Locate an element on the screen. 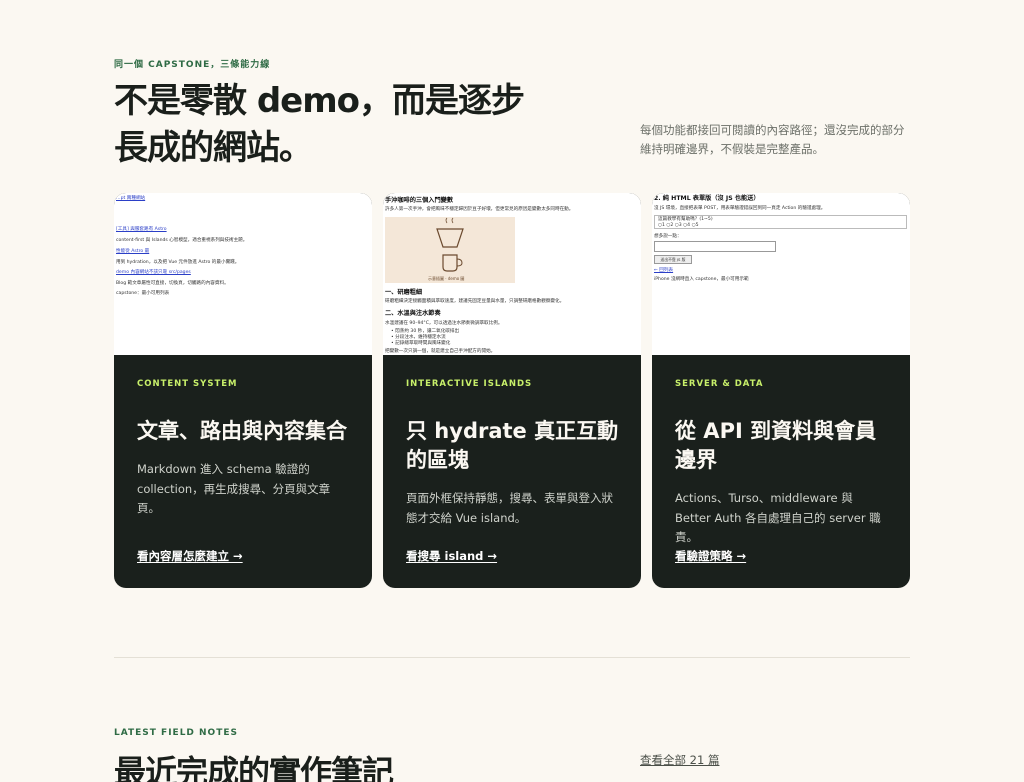  hero-title-line2: 長成的網站。 is located at coordinates (213, 148).